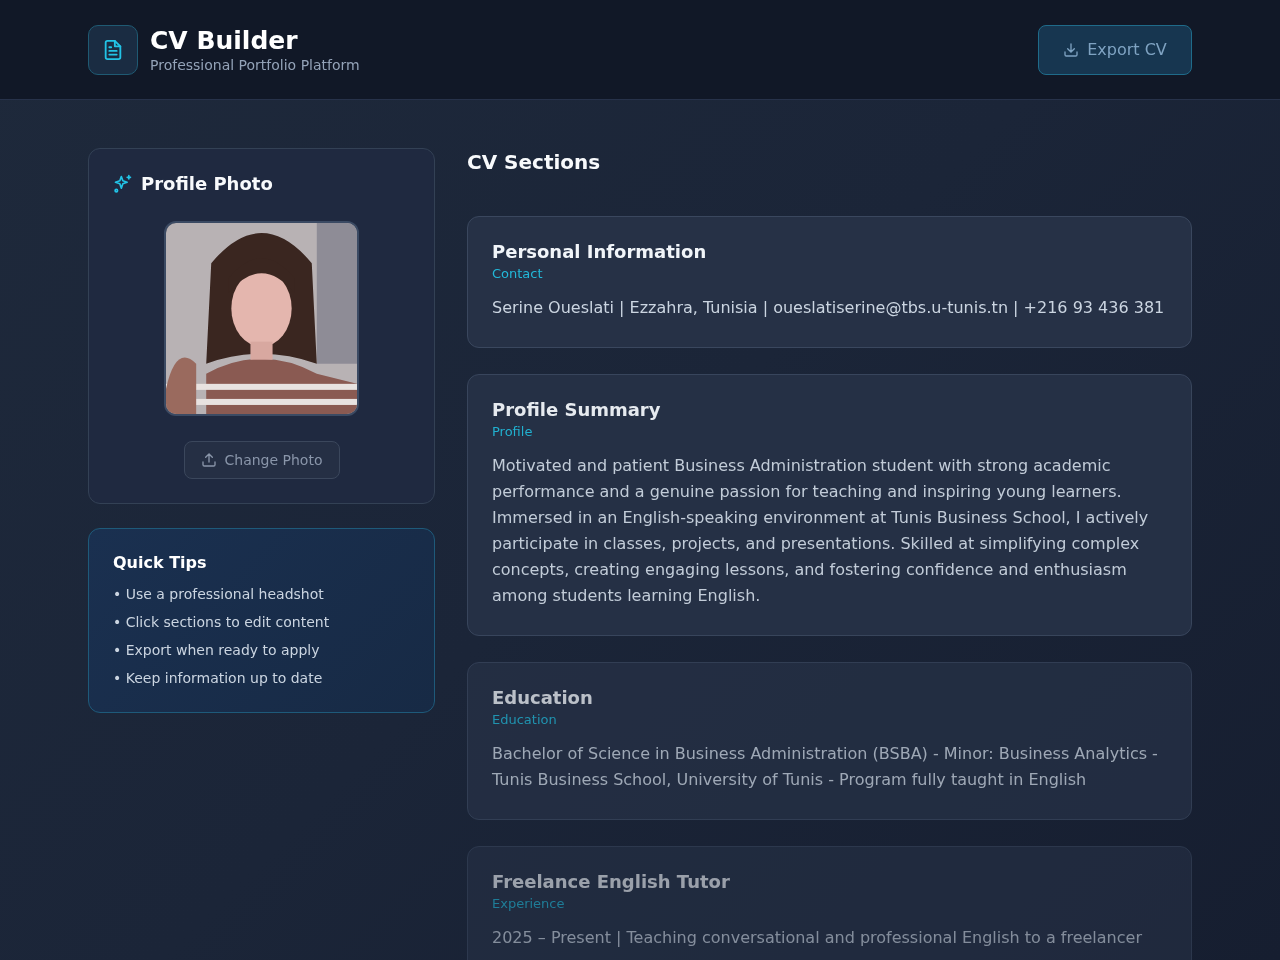 This screenshot has width=1280, height=960. What do you see at coordinates (1071, 49) in the screenshot?
I see `download-icon` at bounding box center [1071, 49].